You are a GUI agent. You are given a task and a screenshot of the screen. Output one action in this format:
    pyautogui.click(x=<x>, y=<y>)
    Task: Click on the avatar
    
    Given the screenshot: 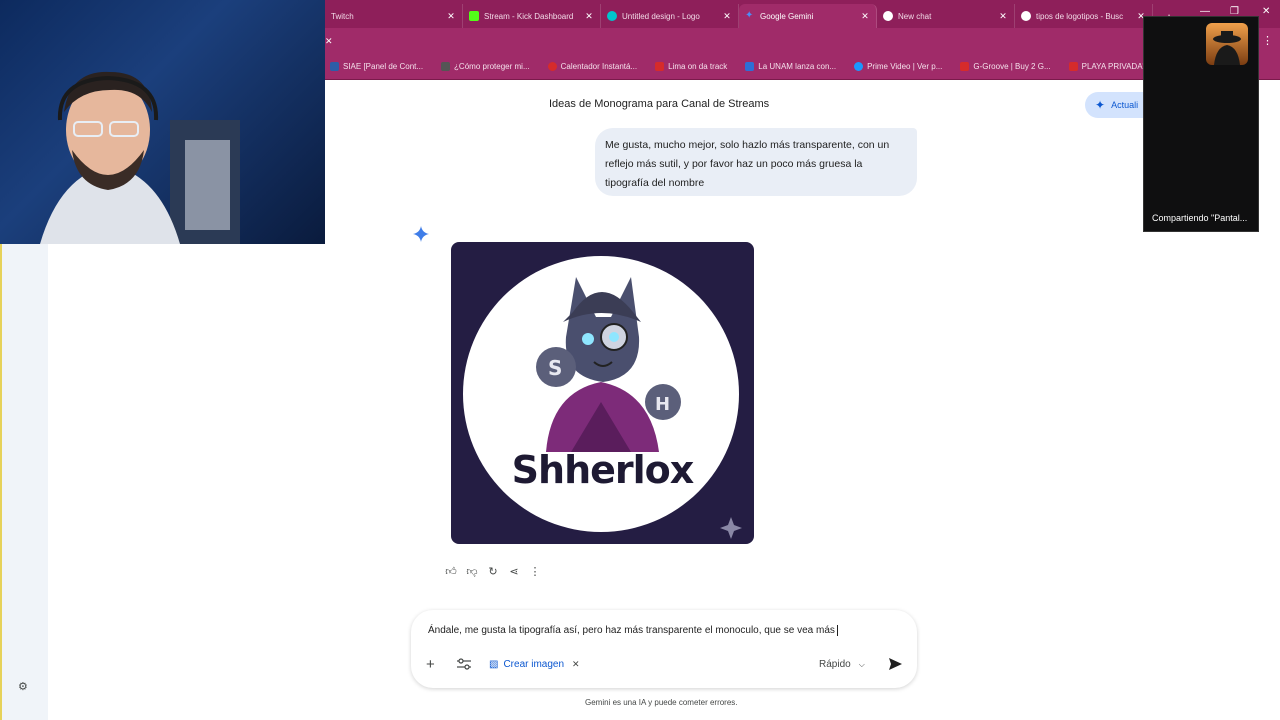 What is the action you would take?
    pyautogui.click(x=1227, y=44)
    